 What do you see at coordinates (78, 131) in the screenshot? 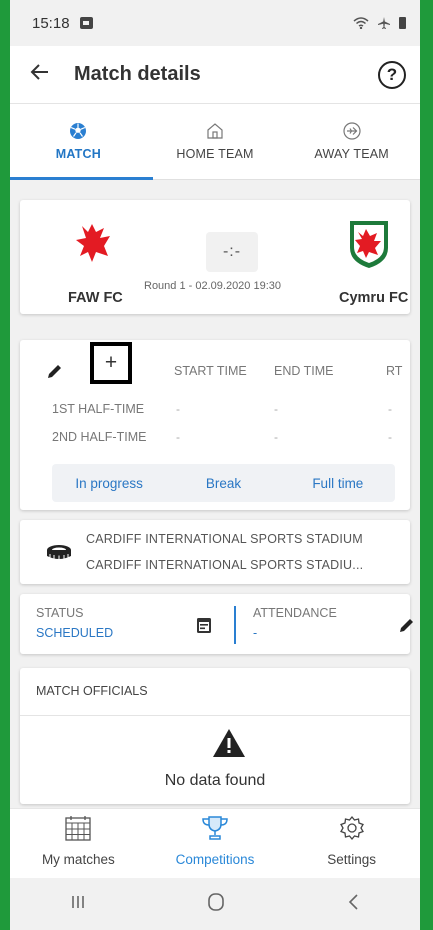
I see `soccer-ball-icon` at bounding box center [78, 131].